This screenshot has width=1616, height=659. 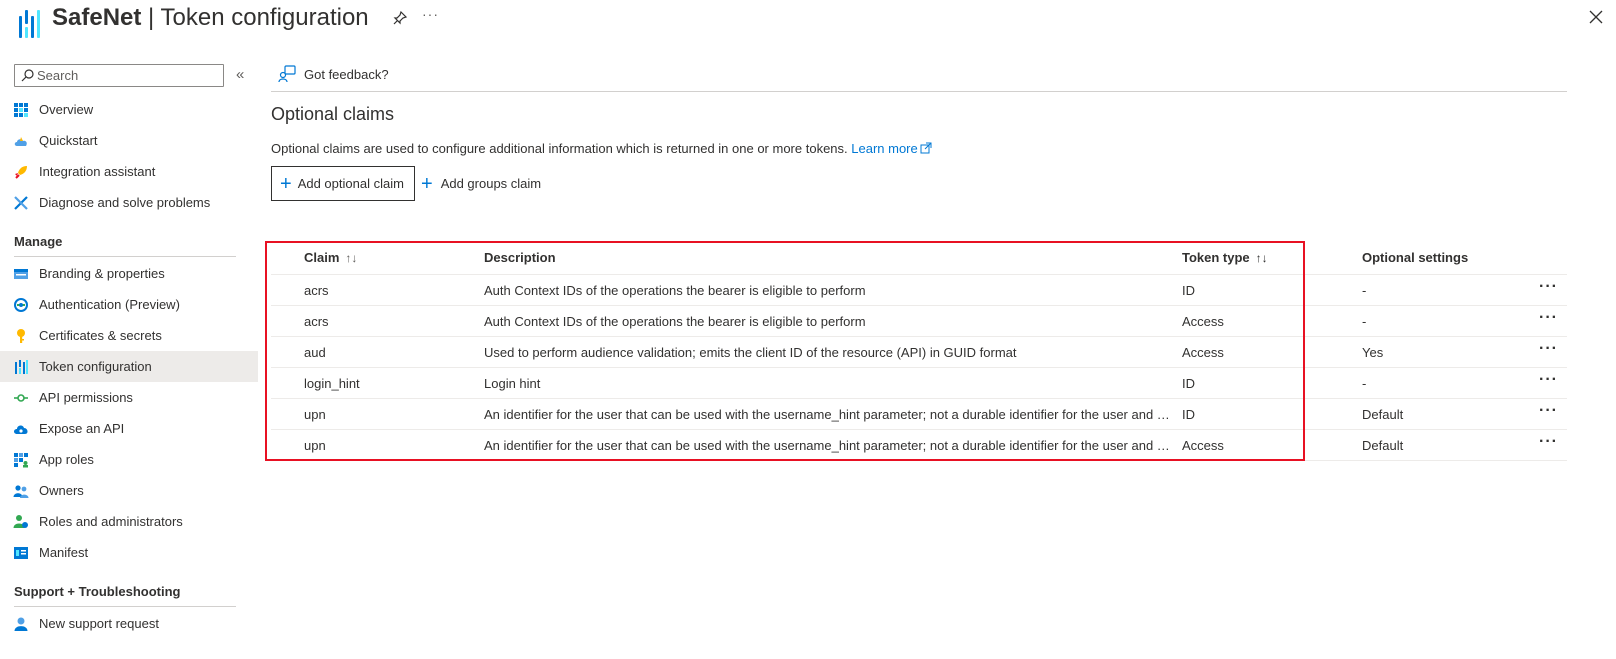 What do you see at coordinates (1203, 321) in the screenshot?
I see `cell-token-type: Access` at bounding box center [1203, 321].